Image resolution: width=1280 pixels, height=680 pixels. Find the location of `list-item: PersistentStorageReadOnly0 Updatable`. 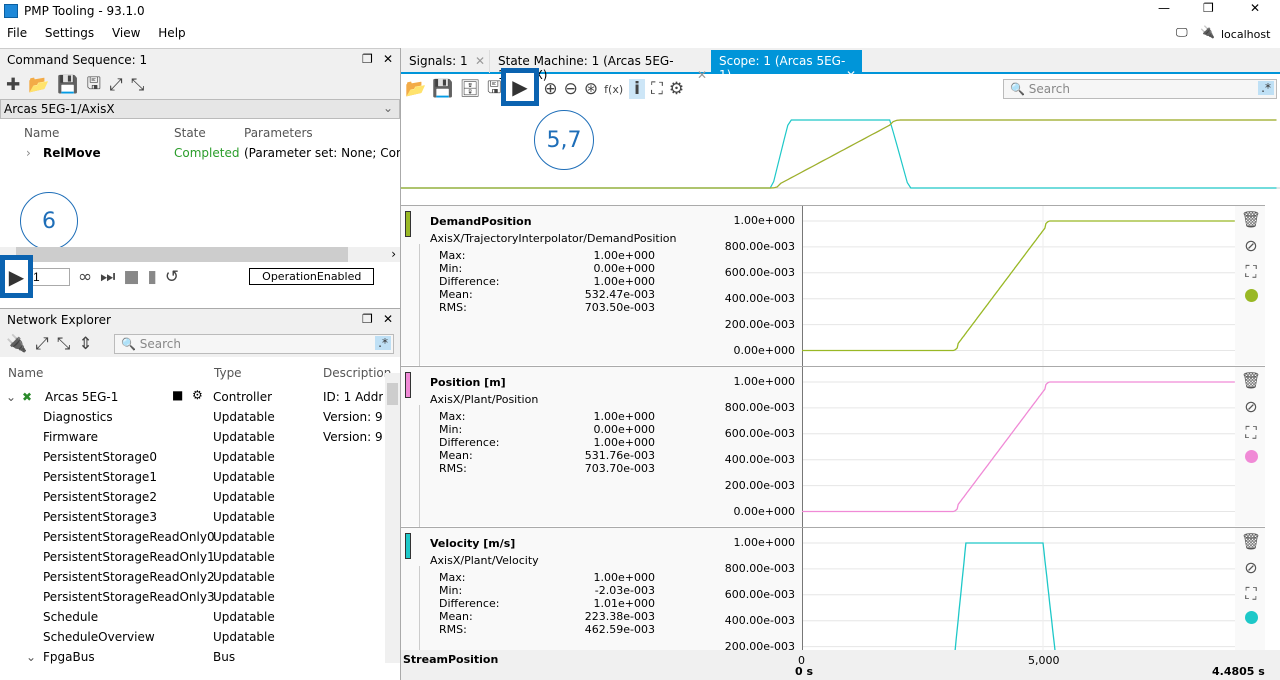

list-item: PersistentStorageReadOnly0 Updatable is located at coordinates (192, 537).